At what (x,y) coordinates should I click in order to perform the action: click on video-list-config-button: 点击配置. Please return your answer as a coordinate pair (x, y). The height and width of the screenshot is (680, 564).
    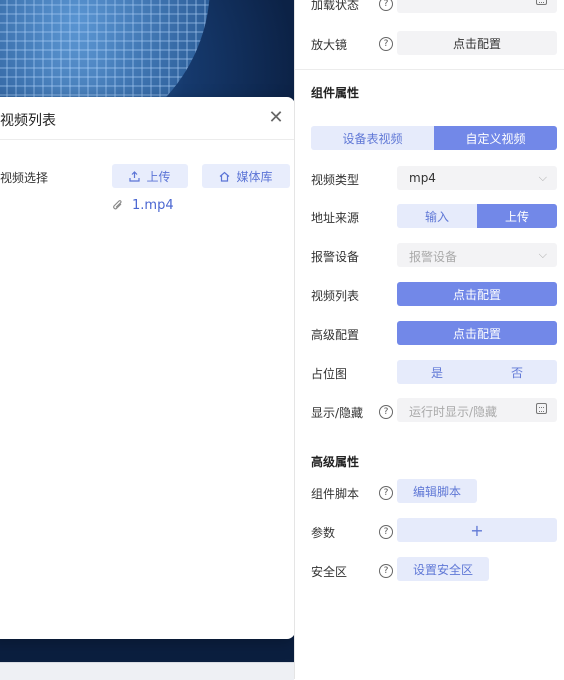
    Looking at the image, I should click on (477, 294).